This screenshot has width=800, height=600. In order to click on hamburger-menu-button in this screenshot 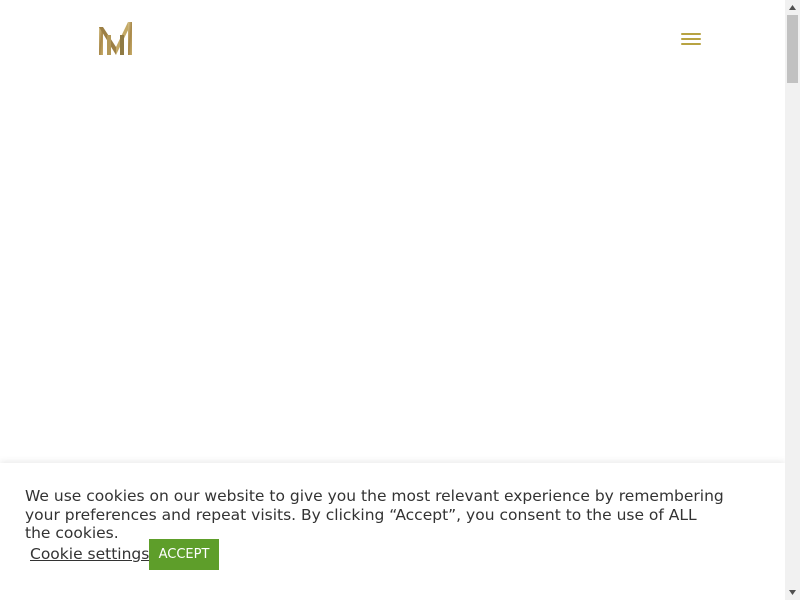, I will do `click(691, 39)`.